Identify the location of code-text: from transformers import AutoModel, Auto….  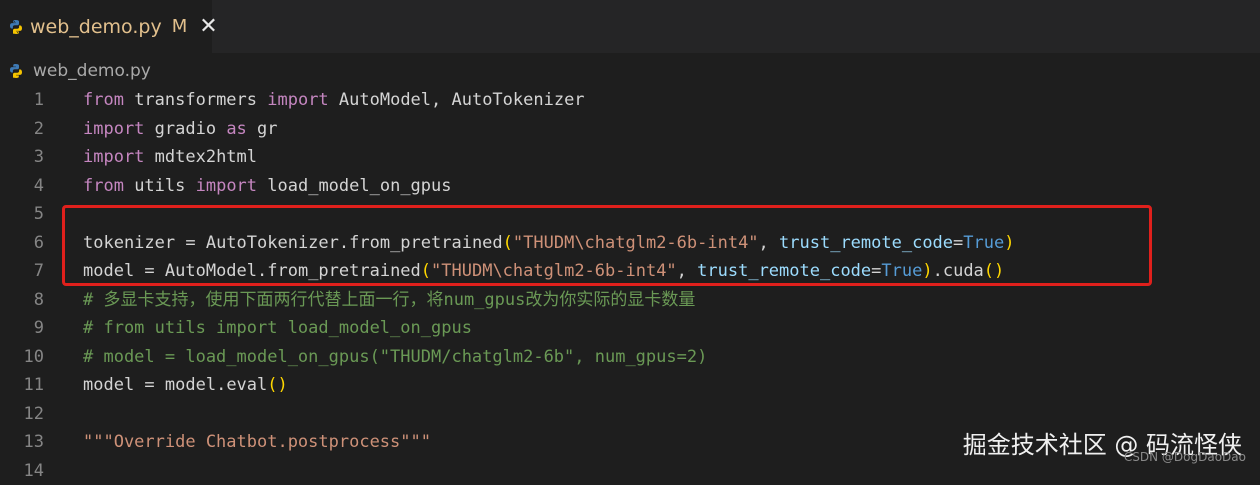
(334, 100).